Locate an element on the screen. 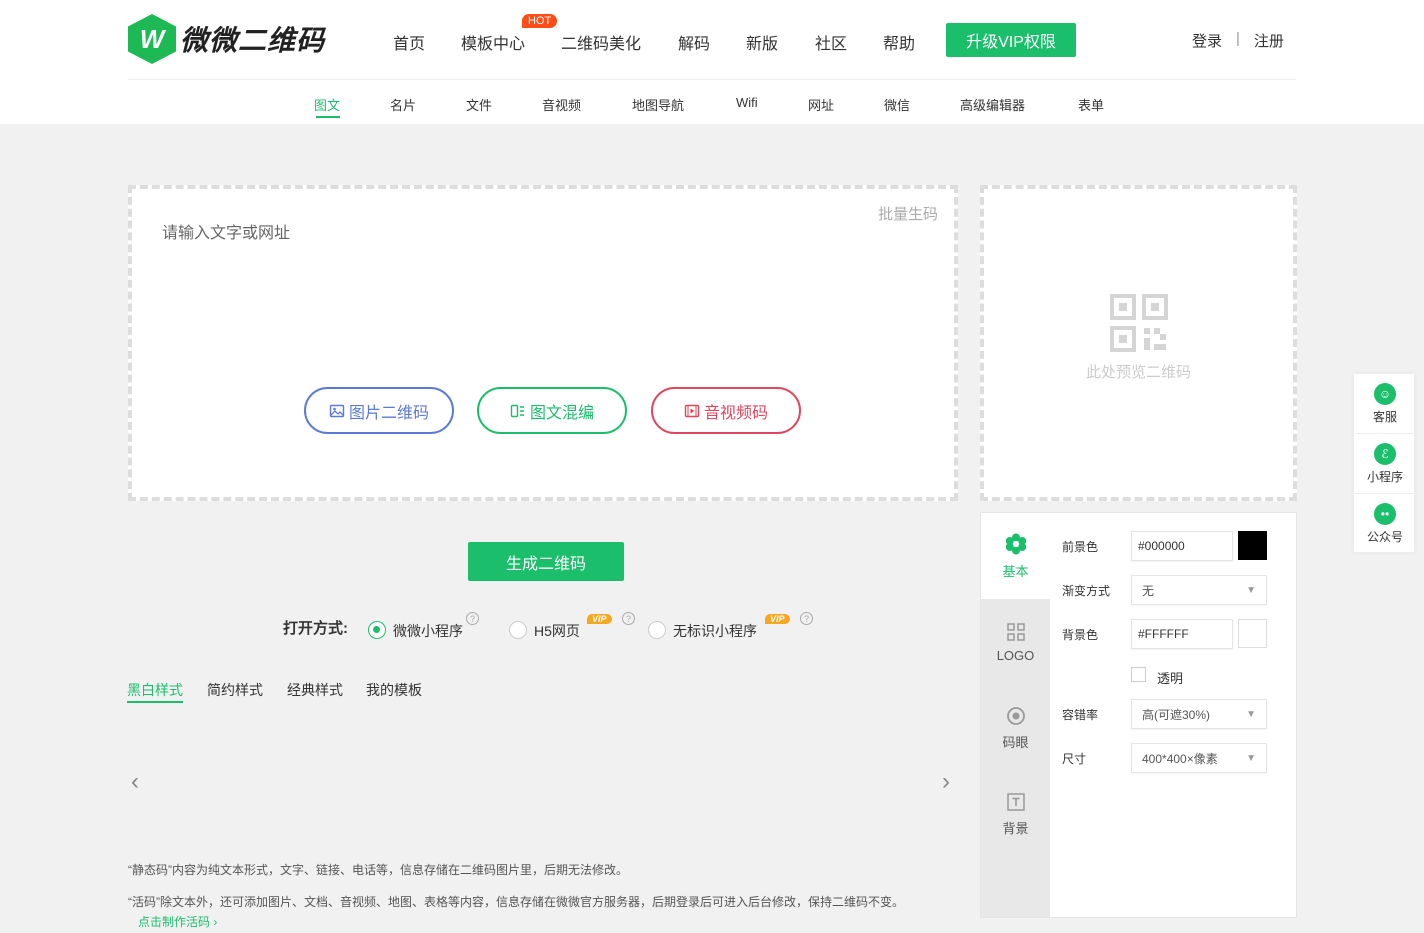 This screenshot has height=933, width=1424. nav-community: 社区 is located at coordinates (831, 42).